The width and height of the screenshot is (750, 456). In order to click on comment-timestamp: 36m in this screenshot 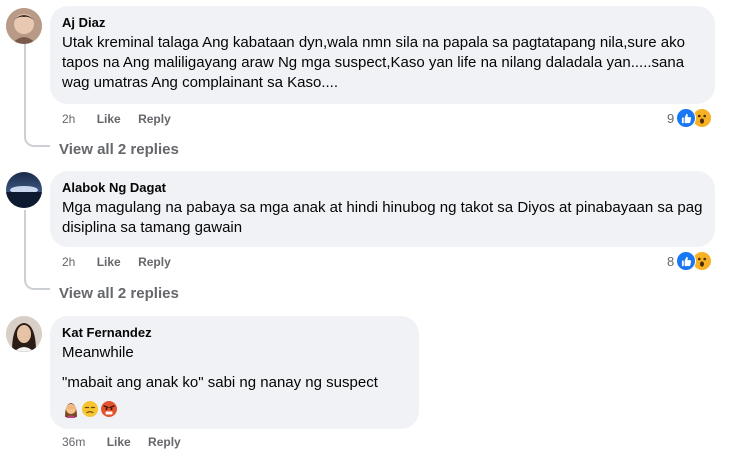, I will do `click(73, 442)`.